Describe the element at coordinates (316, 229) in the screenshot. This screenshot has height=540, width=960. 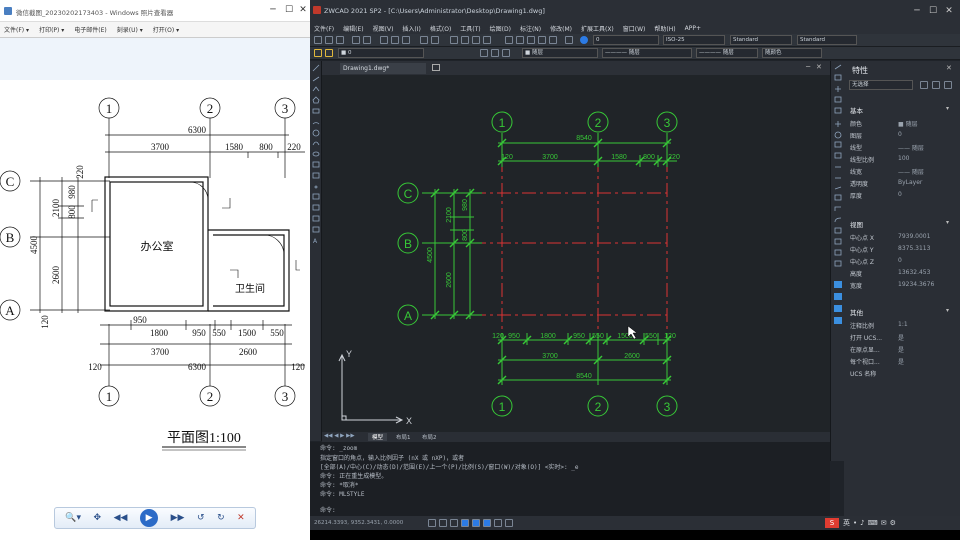
I see `table-tool-icon` at that location.